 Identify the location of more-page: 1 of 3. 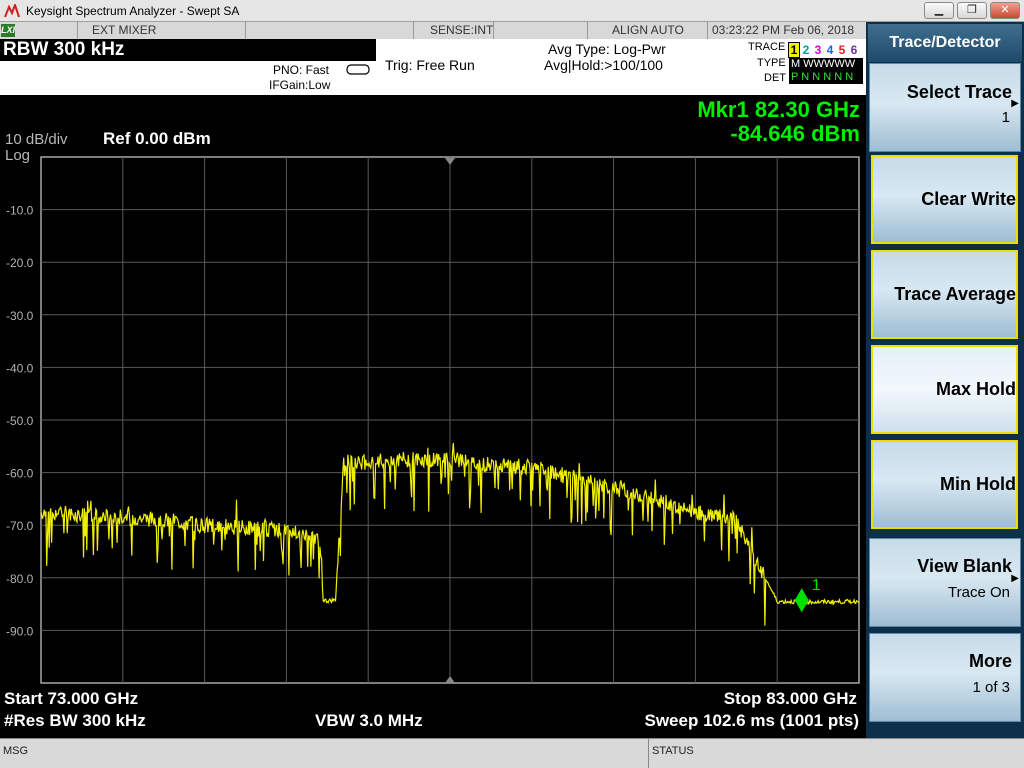
(991, 687).